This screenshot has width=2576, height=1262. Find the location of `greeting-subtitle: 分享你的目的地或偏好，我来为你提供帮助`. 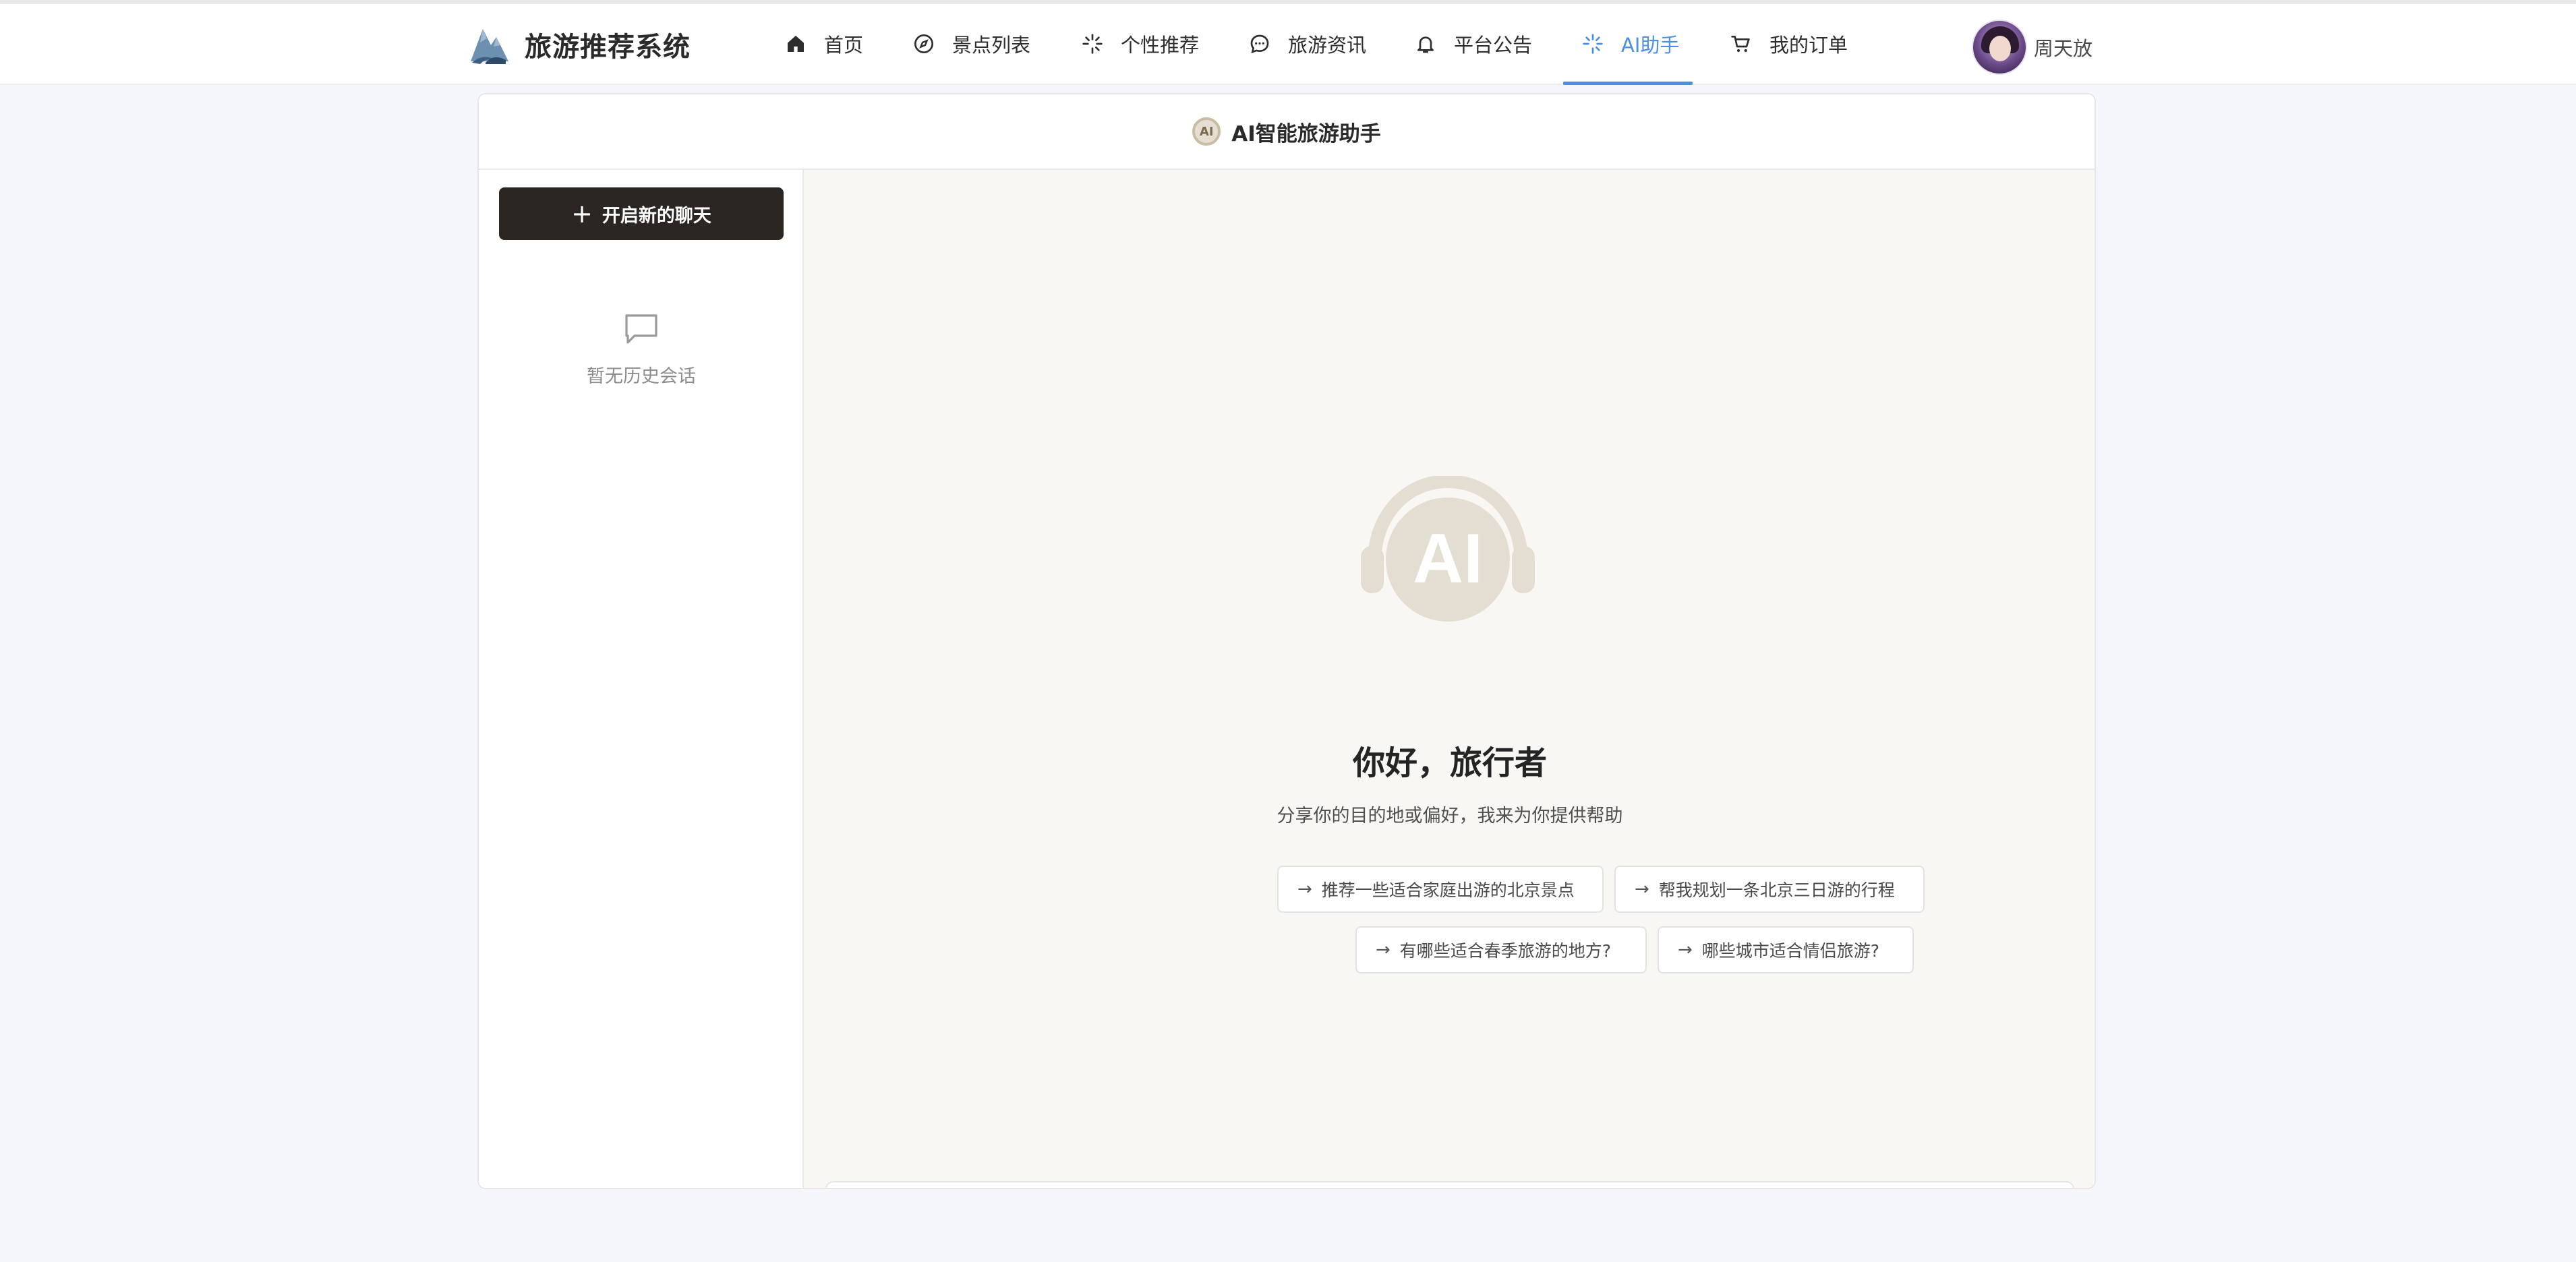

greeting-subtitle: 分享你的目的地或偏好，我来为你提供帮助 is located at coordinates (1450, 817).